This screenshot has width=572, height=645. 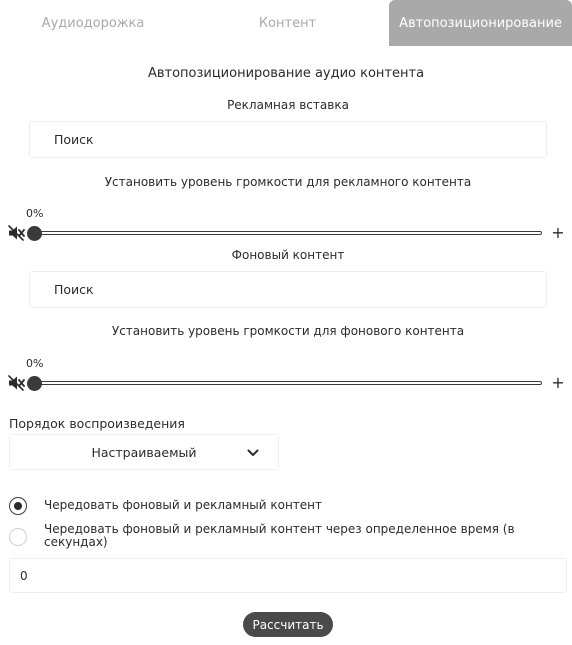 I want to click on calculate-button: Рассчитать, so click(x=288, y=624).